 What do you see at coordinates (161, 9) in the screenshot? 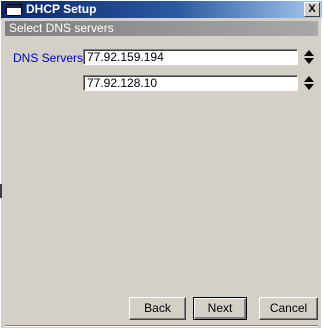
I see `title-bar: DHCP Setup X` at bounding box center [161, 9].